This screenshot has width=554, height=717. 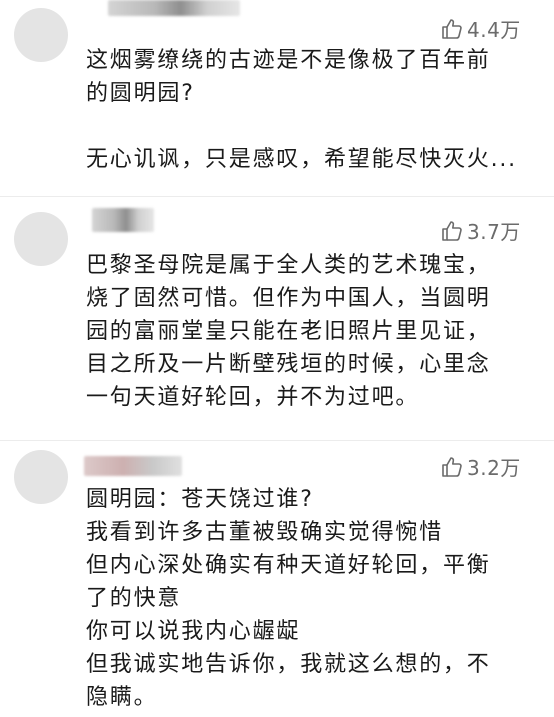 What do you see at coordinates (288, 331) in the screenshot?
I see `comment-line: 园的富丽堂皇只能在老旧照片里见证，` at bounding box center [288, 331].